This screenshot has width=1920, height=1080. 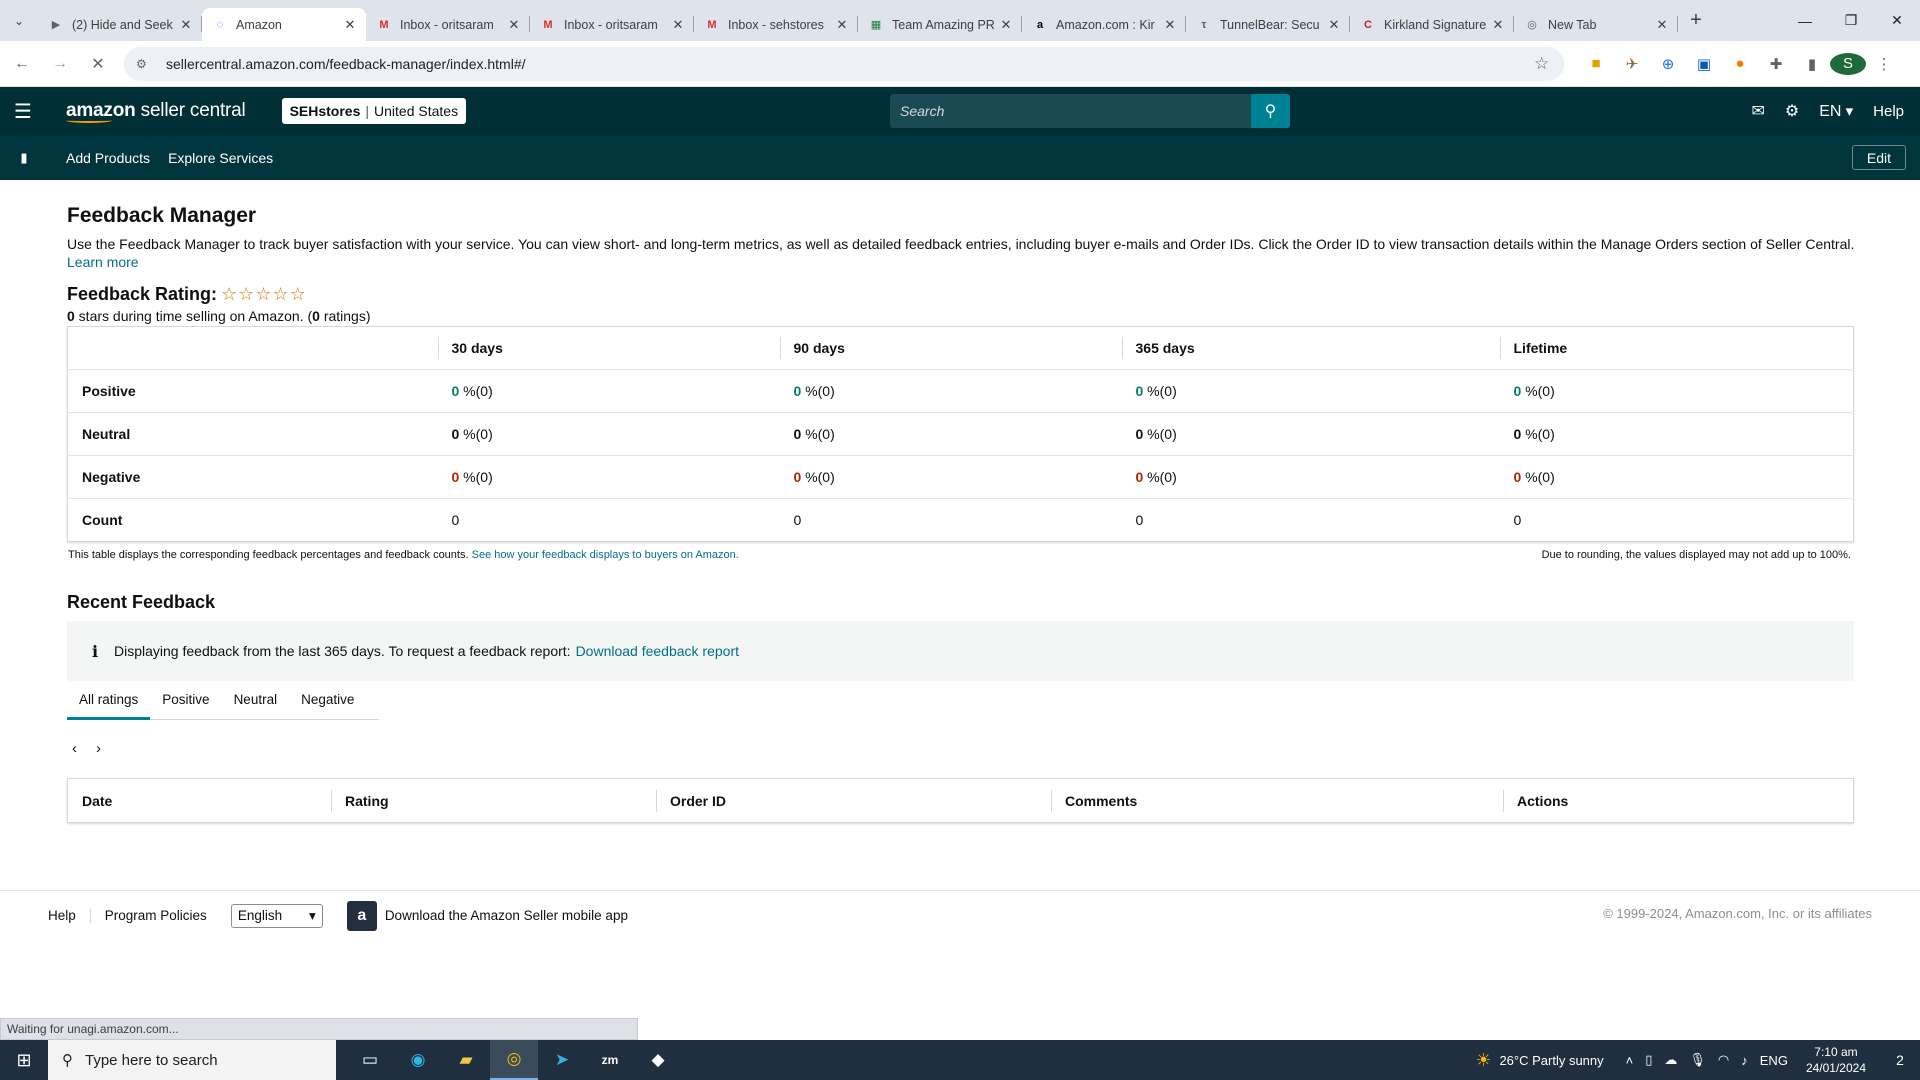 What do you see at coordinates (24, 158) in the screenshot?
I see `bookmark-icon: ▮` at bounding box center [24, 158].